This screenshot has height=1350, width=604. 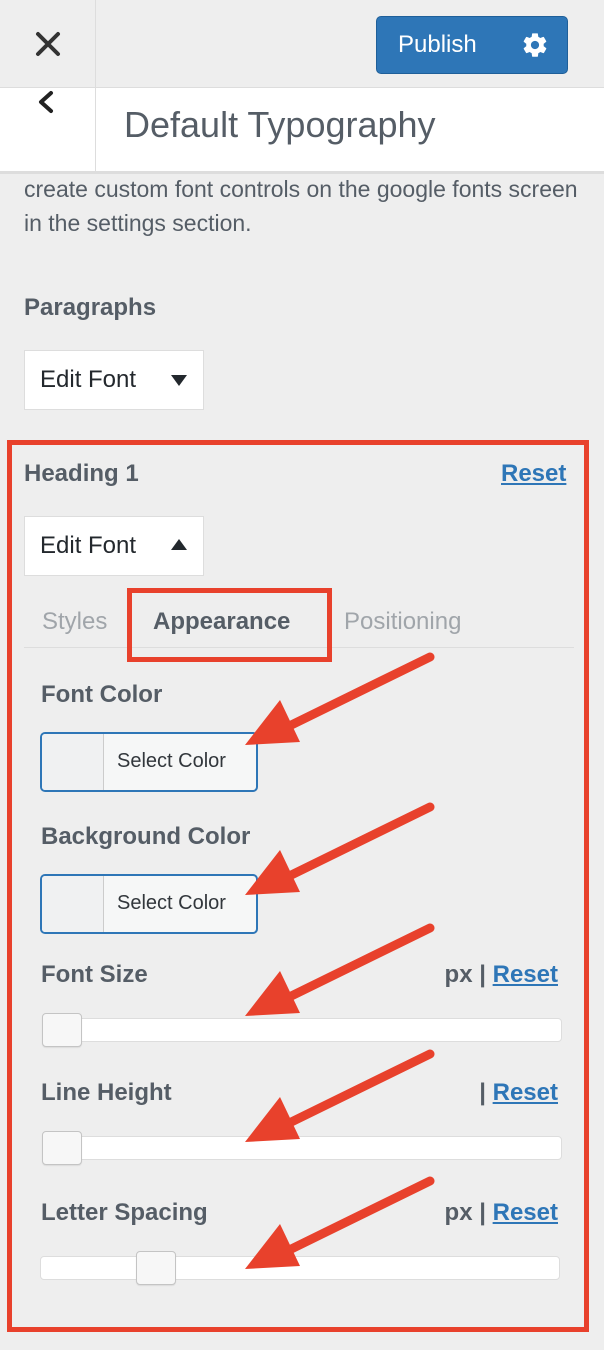 What do you see at coordinates (352, 695) in the screenshot?
I see `arrow-font-color` at bounding box center [352, 695].